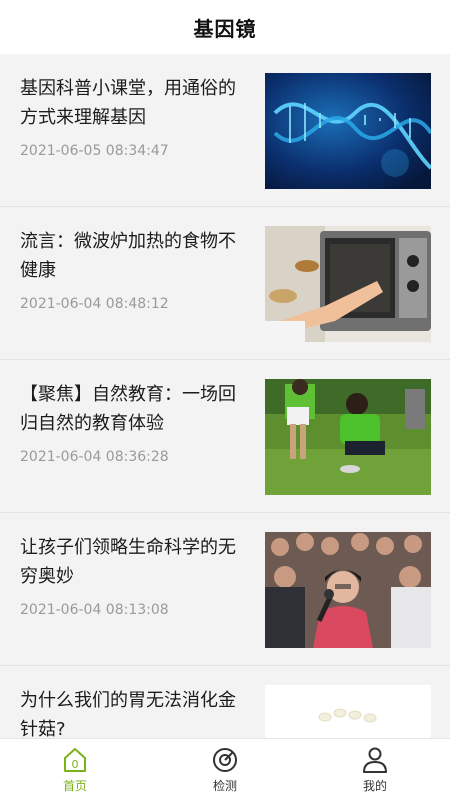 The image size is (450, 800). Describe the element at coordinates (374, 786) in the screenshot. I see `tab-profile-label: 我的` at that location.